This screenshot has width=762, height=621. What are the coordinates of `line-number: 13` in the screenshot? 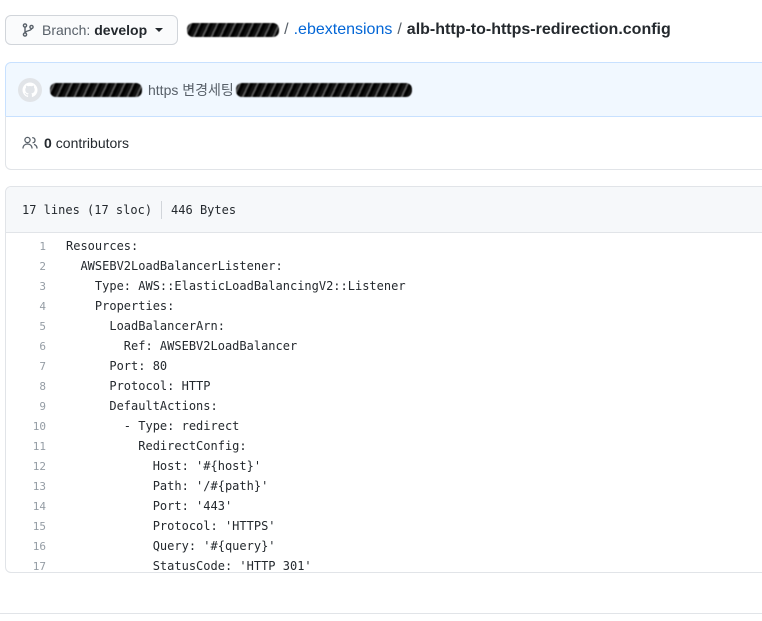 It's located at (26, 486).